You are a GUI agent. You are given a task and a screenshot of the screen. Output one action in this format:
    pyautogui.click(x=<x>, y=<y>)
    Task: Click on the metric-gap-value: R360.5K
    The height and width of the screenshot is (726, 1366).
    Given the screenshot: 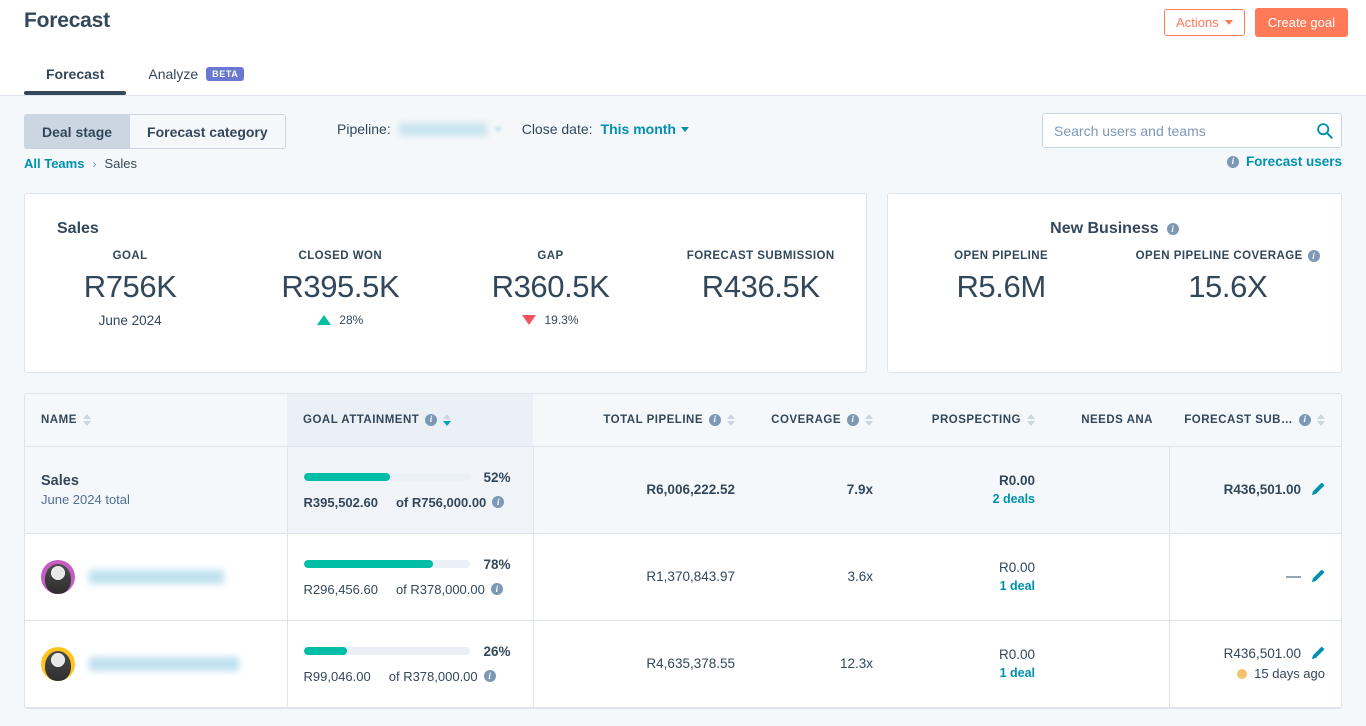 What is the action you would take?
    pyautogui.click(x=550, y=286)
    